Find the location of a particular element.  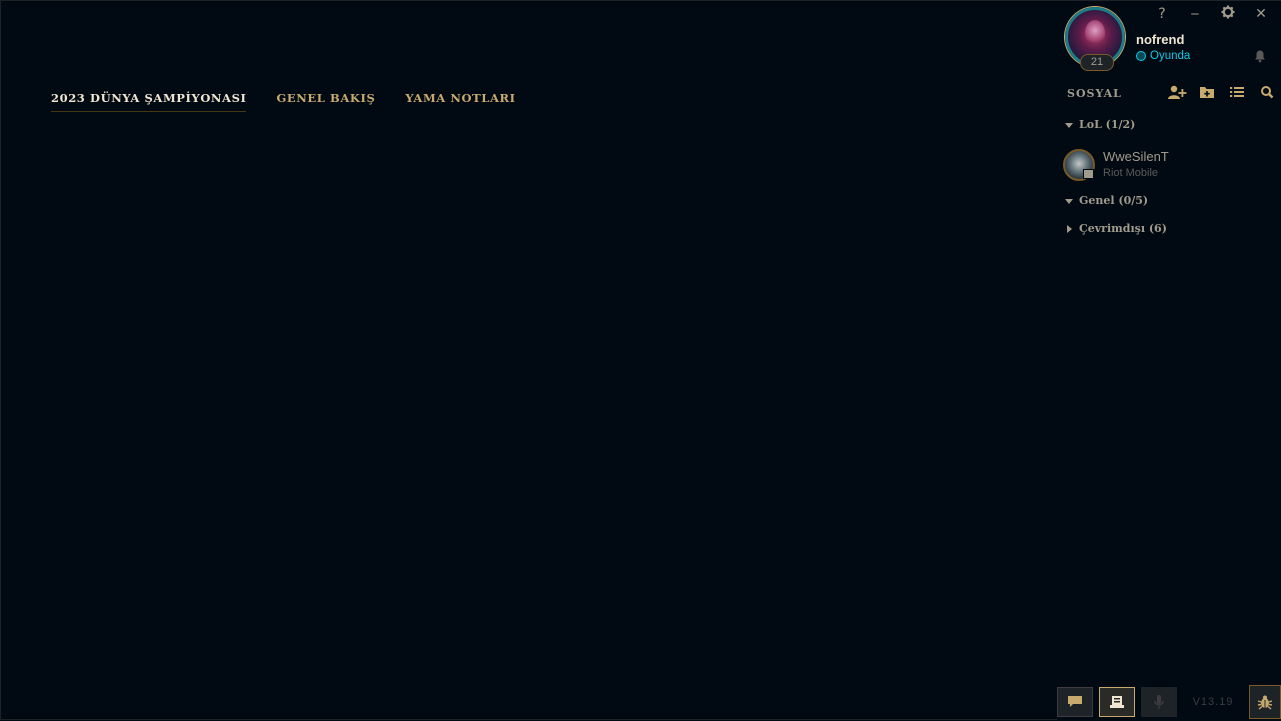

chat-button is located at coordinates (1075, 702).